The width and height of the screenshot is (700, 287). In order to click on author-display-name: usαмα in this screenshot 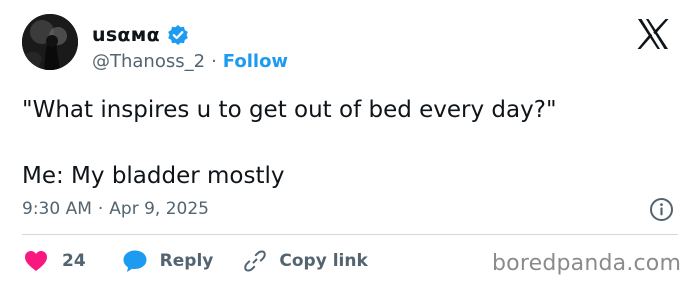, I will do `click(126, 35)`.